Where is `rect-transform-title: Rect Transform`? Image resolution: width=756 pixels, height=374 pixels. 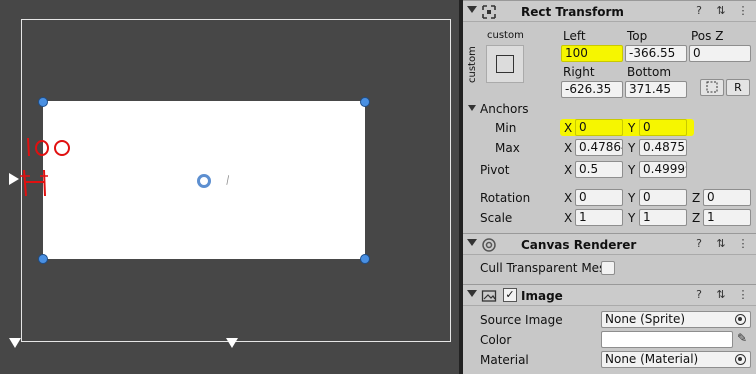
rect-transform-title: Rect Transform is located at coordinates (572, 12).